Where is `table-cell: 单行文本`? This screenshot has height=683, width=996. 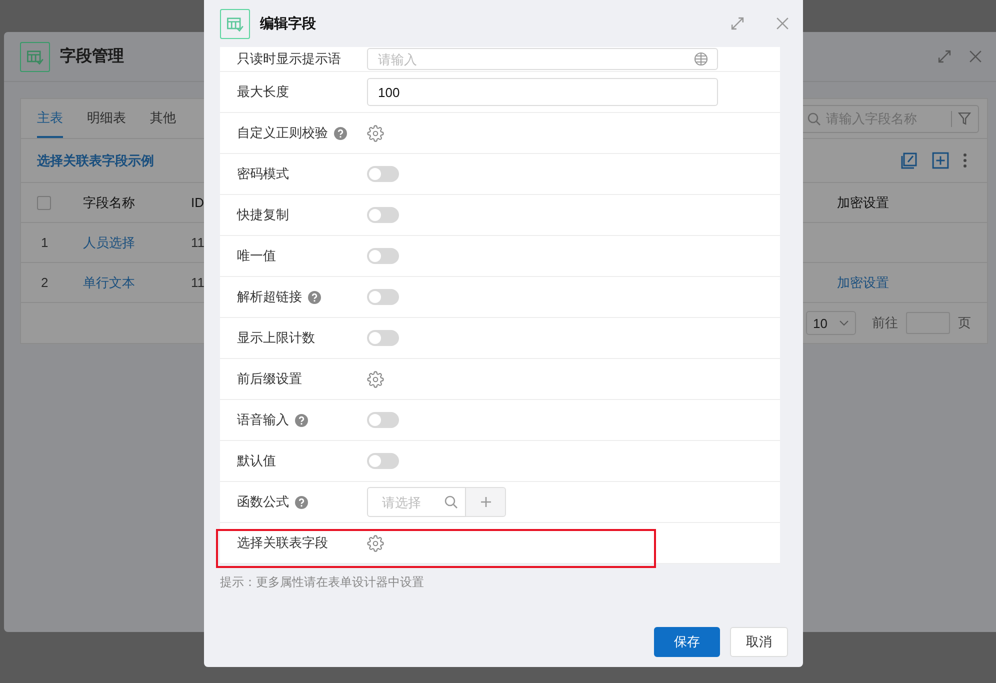
table-cell: 单行文本 is located at coordinates (109, 283).